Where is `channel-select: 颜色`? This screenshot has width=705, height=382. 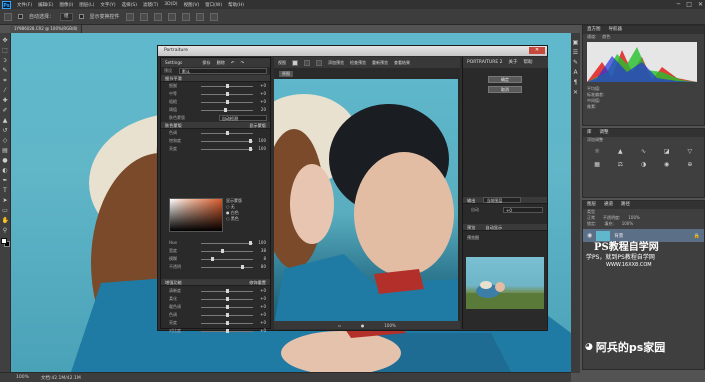 channel-select: 颜色 is located at coordinates (606, 37).